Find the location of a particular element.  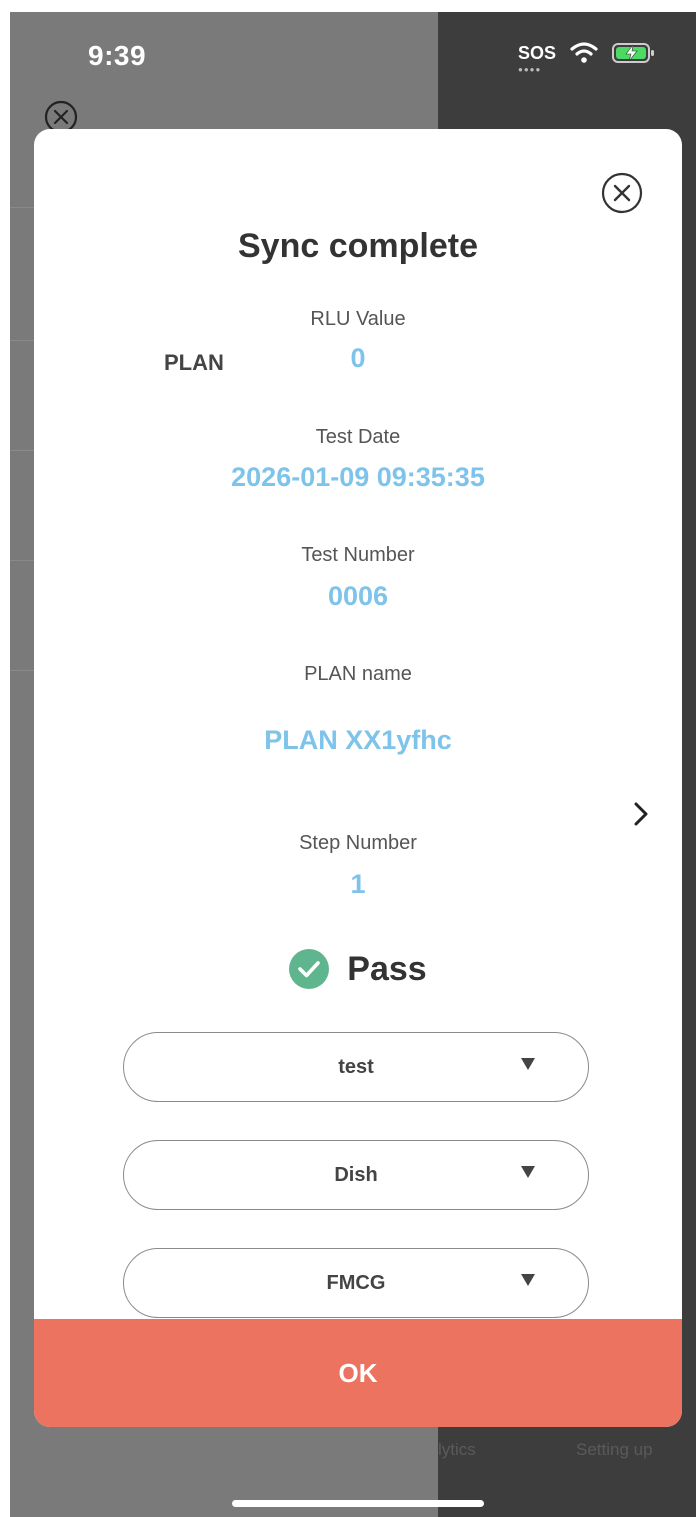

result-indicator: Pass is located at coordinates (358, 969).